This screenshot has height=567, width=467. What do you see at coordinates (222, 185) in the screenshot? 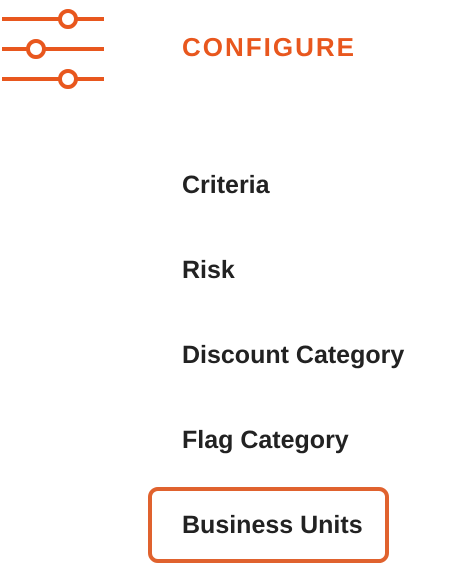
I see `menu-item: Criteria` at bounding box center [222, 185].